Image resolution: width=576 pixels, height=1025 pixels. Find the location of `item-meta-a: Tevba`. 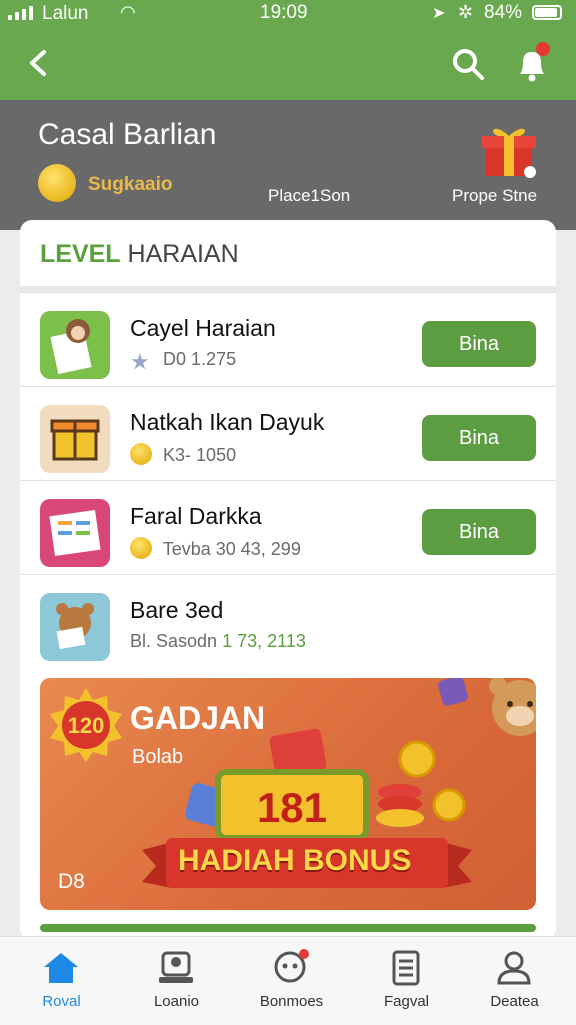

item-meta-a: Tevba is located at coordinates (186, 549).